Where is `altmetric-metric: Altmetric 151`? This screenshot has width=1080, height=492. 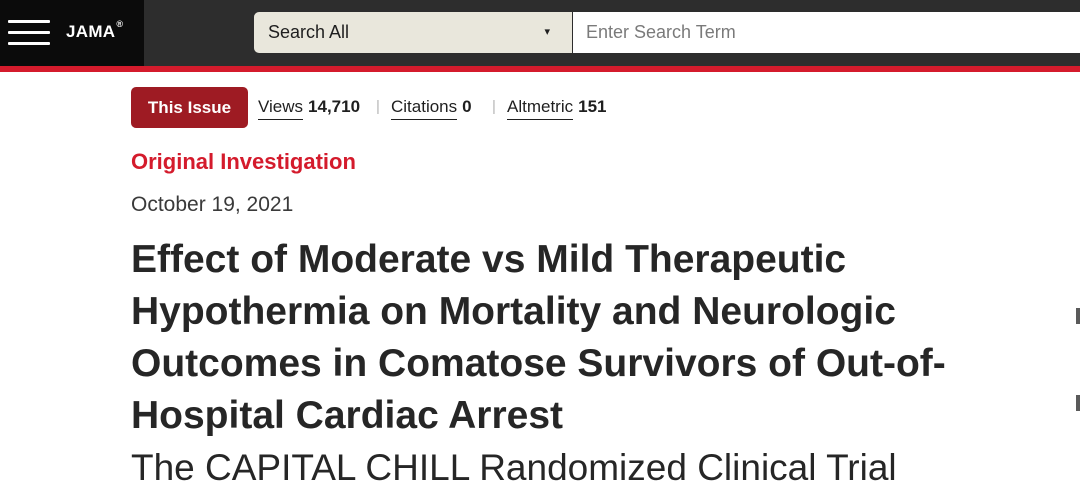
altmetric-metric: Altmetric 151 is located at coordinates (557, 108).